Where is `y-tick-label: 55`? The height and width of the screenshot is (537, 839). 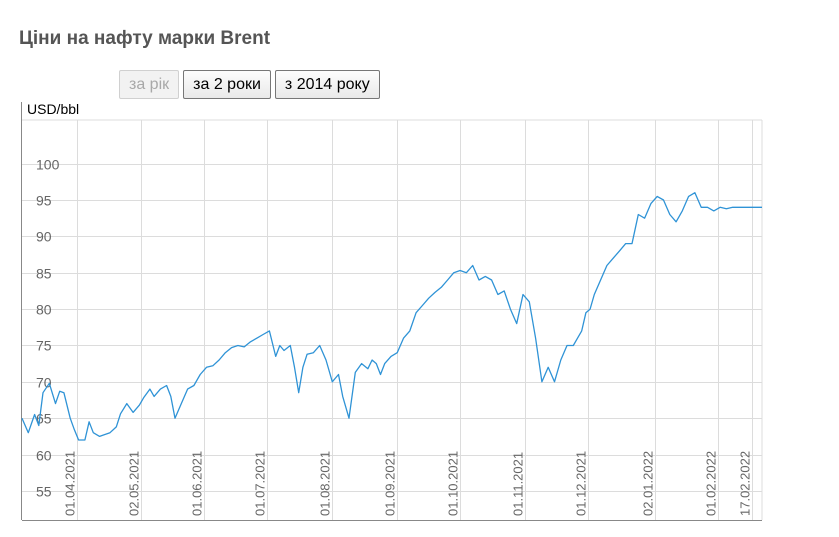
y-tick-label: 55 is located at coordinates (44, 492).